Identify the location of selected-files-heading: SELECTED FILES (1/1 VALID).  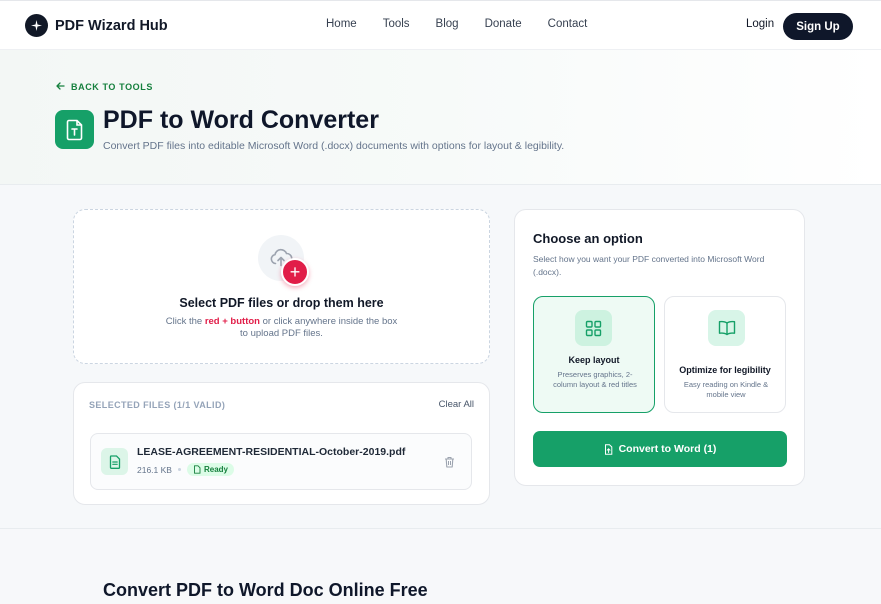
(157, 405).